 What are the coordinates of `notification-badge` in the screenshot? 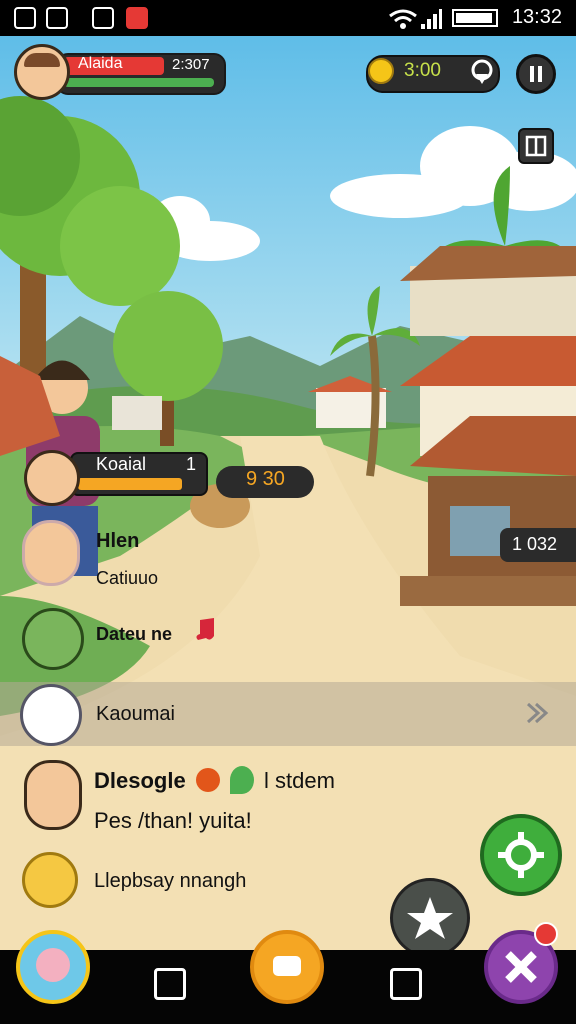 It's located at (546, 934).